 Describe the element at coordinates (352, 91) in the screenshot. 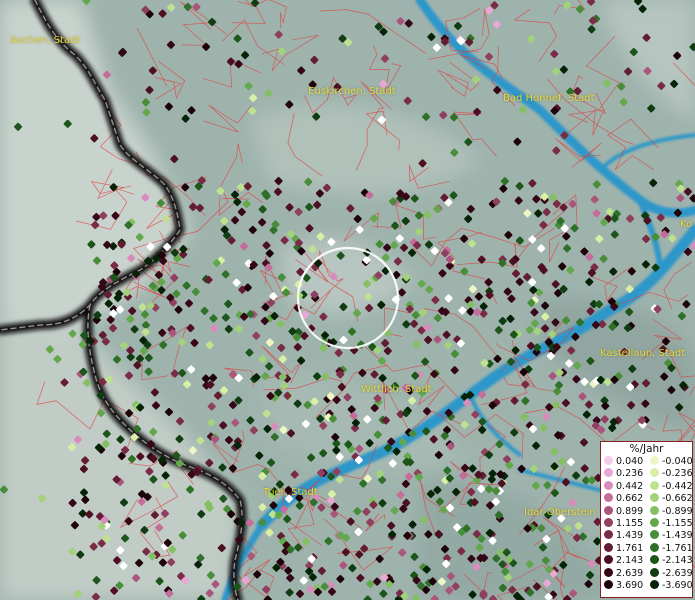

I see `city-label-euskirchen: Euskirchen, Stadt` at that location.